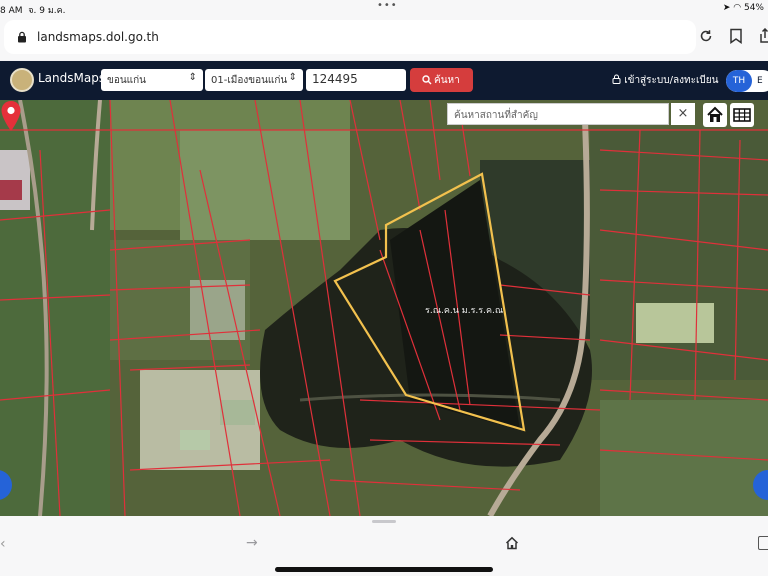 This screenshot has width=768, height=576. Describe the element at coordinates (763, 36) in the screenshot. I see `share-icon` at that location.